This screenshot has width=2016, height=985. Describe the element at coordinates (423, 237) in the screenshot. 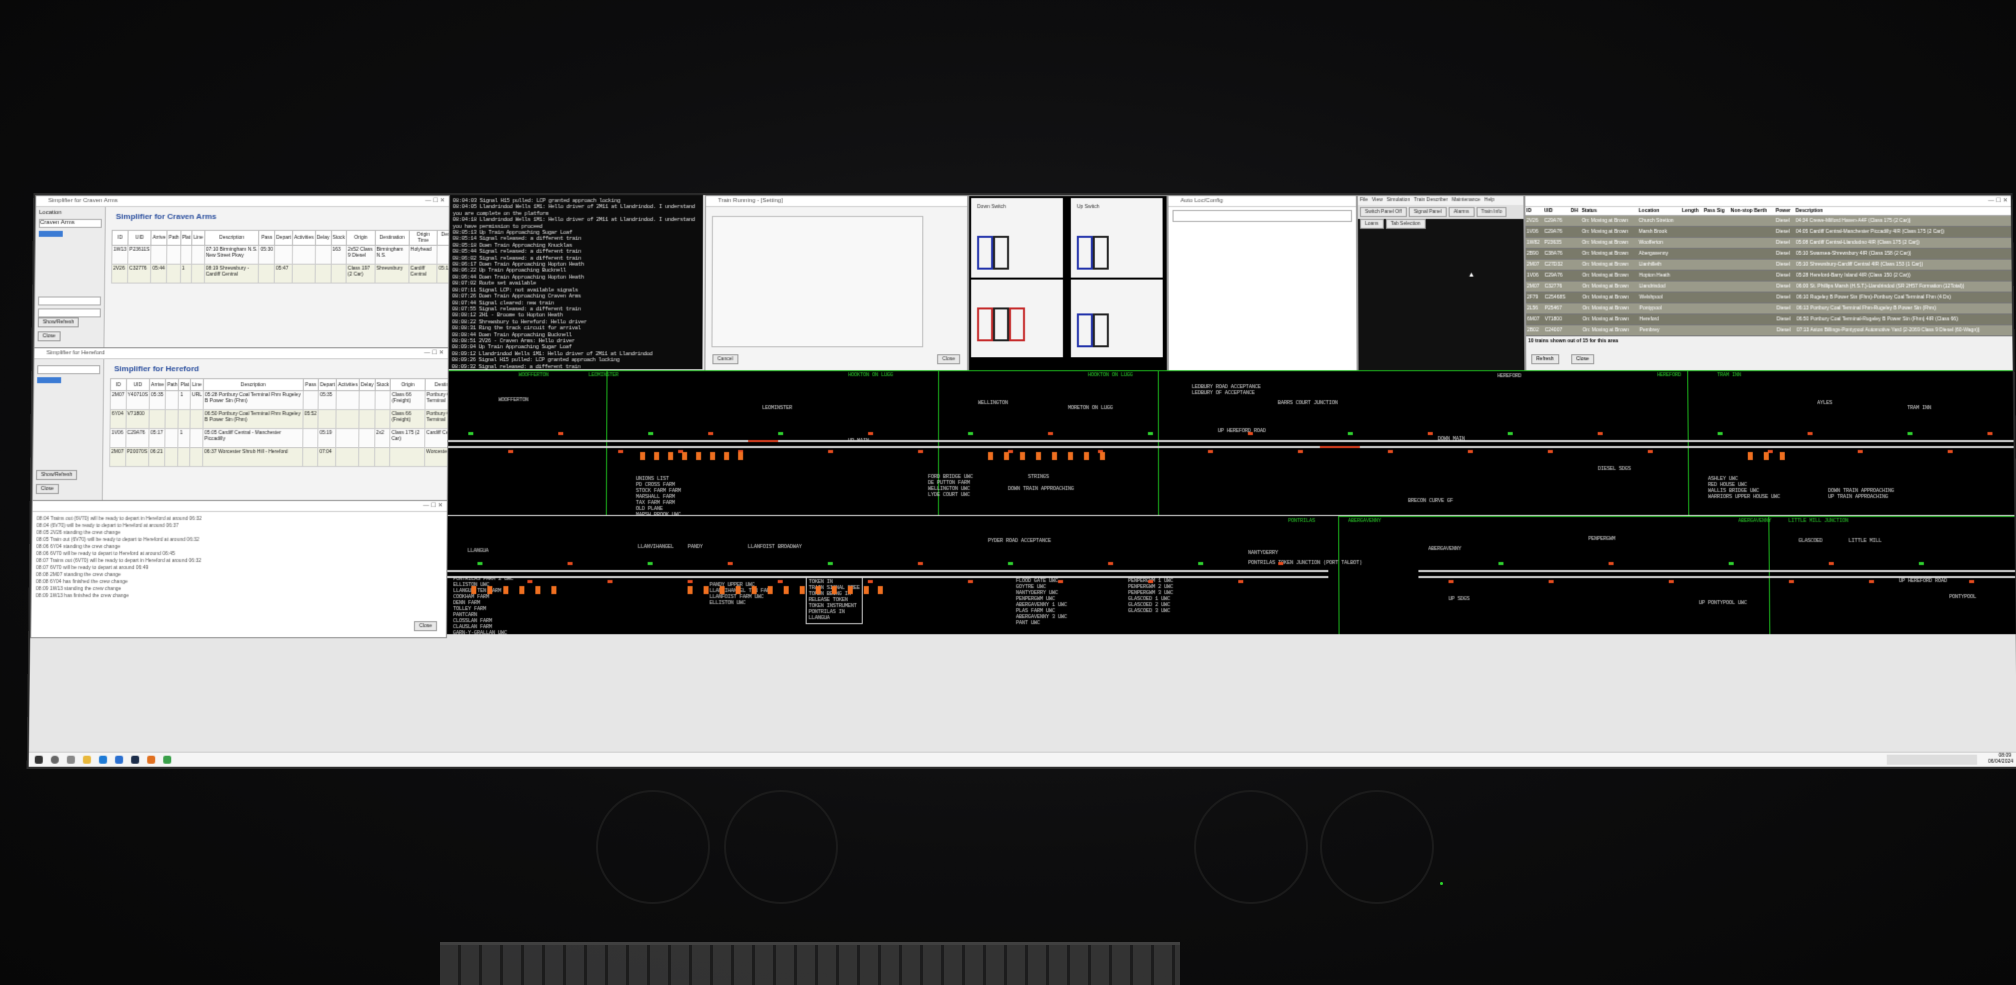

I see `column-header: Origin Time` at that location.